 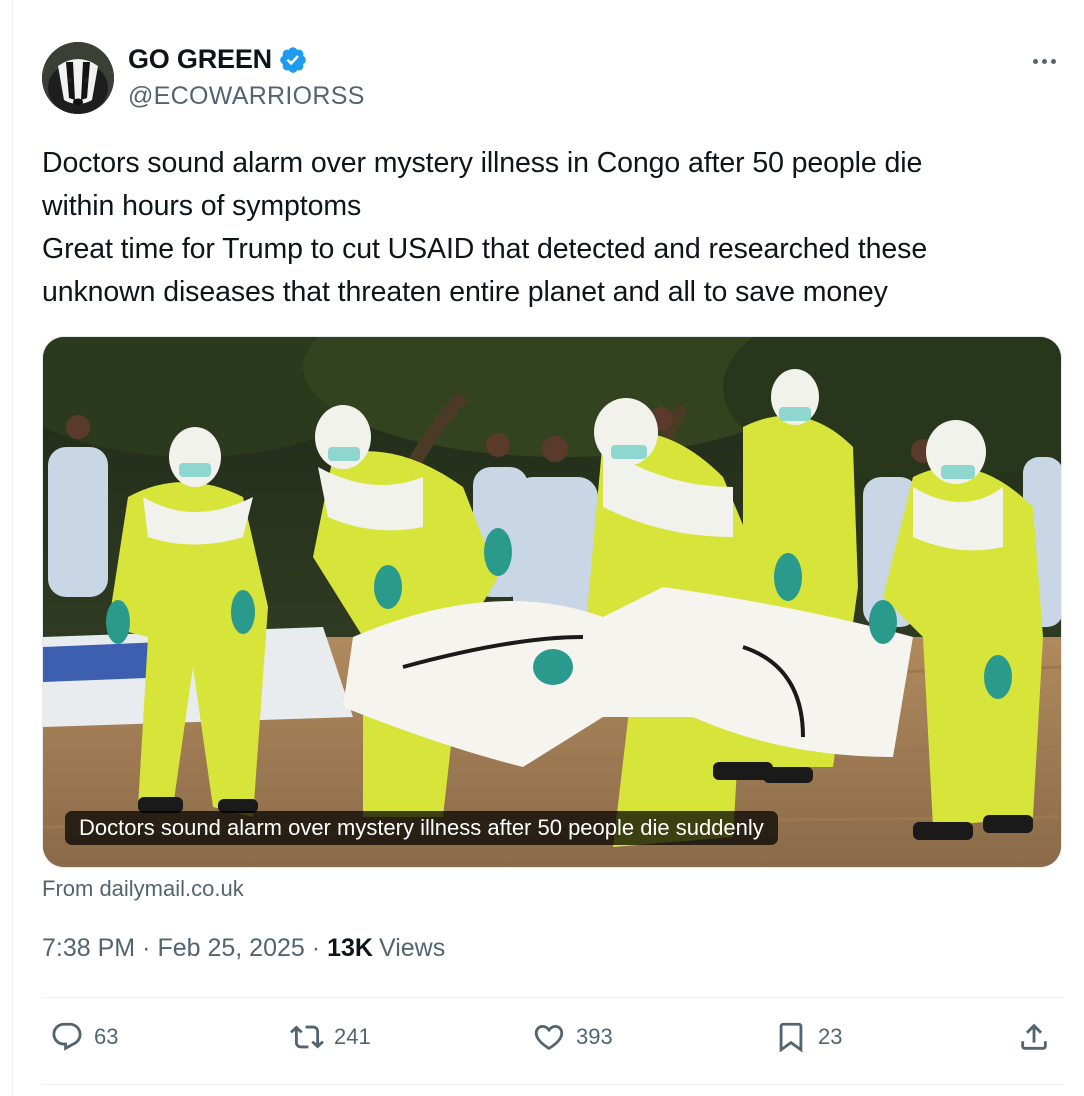 What do you see at coordinates (143, 889) in the screenshot?
I see `card-source-link: From dailymail.co.uk` at bounding box center [143, 889].